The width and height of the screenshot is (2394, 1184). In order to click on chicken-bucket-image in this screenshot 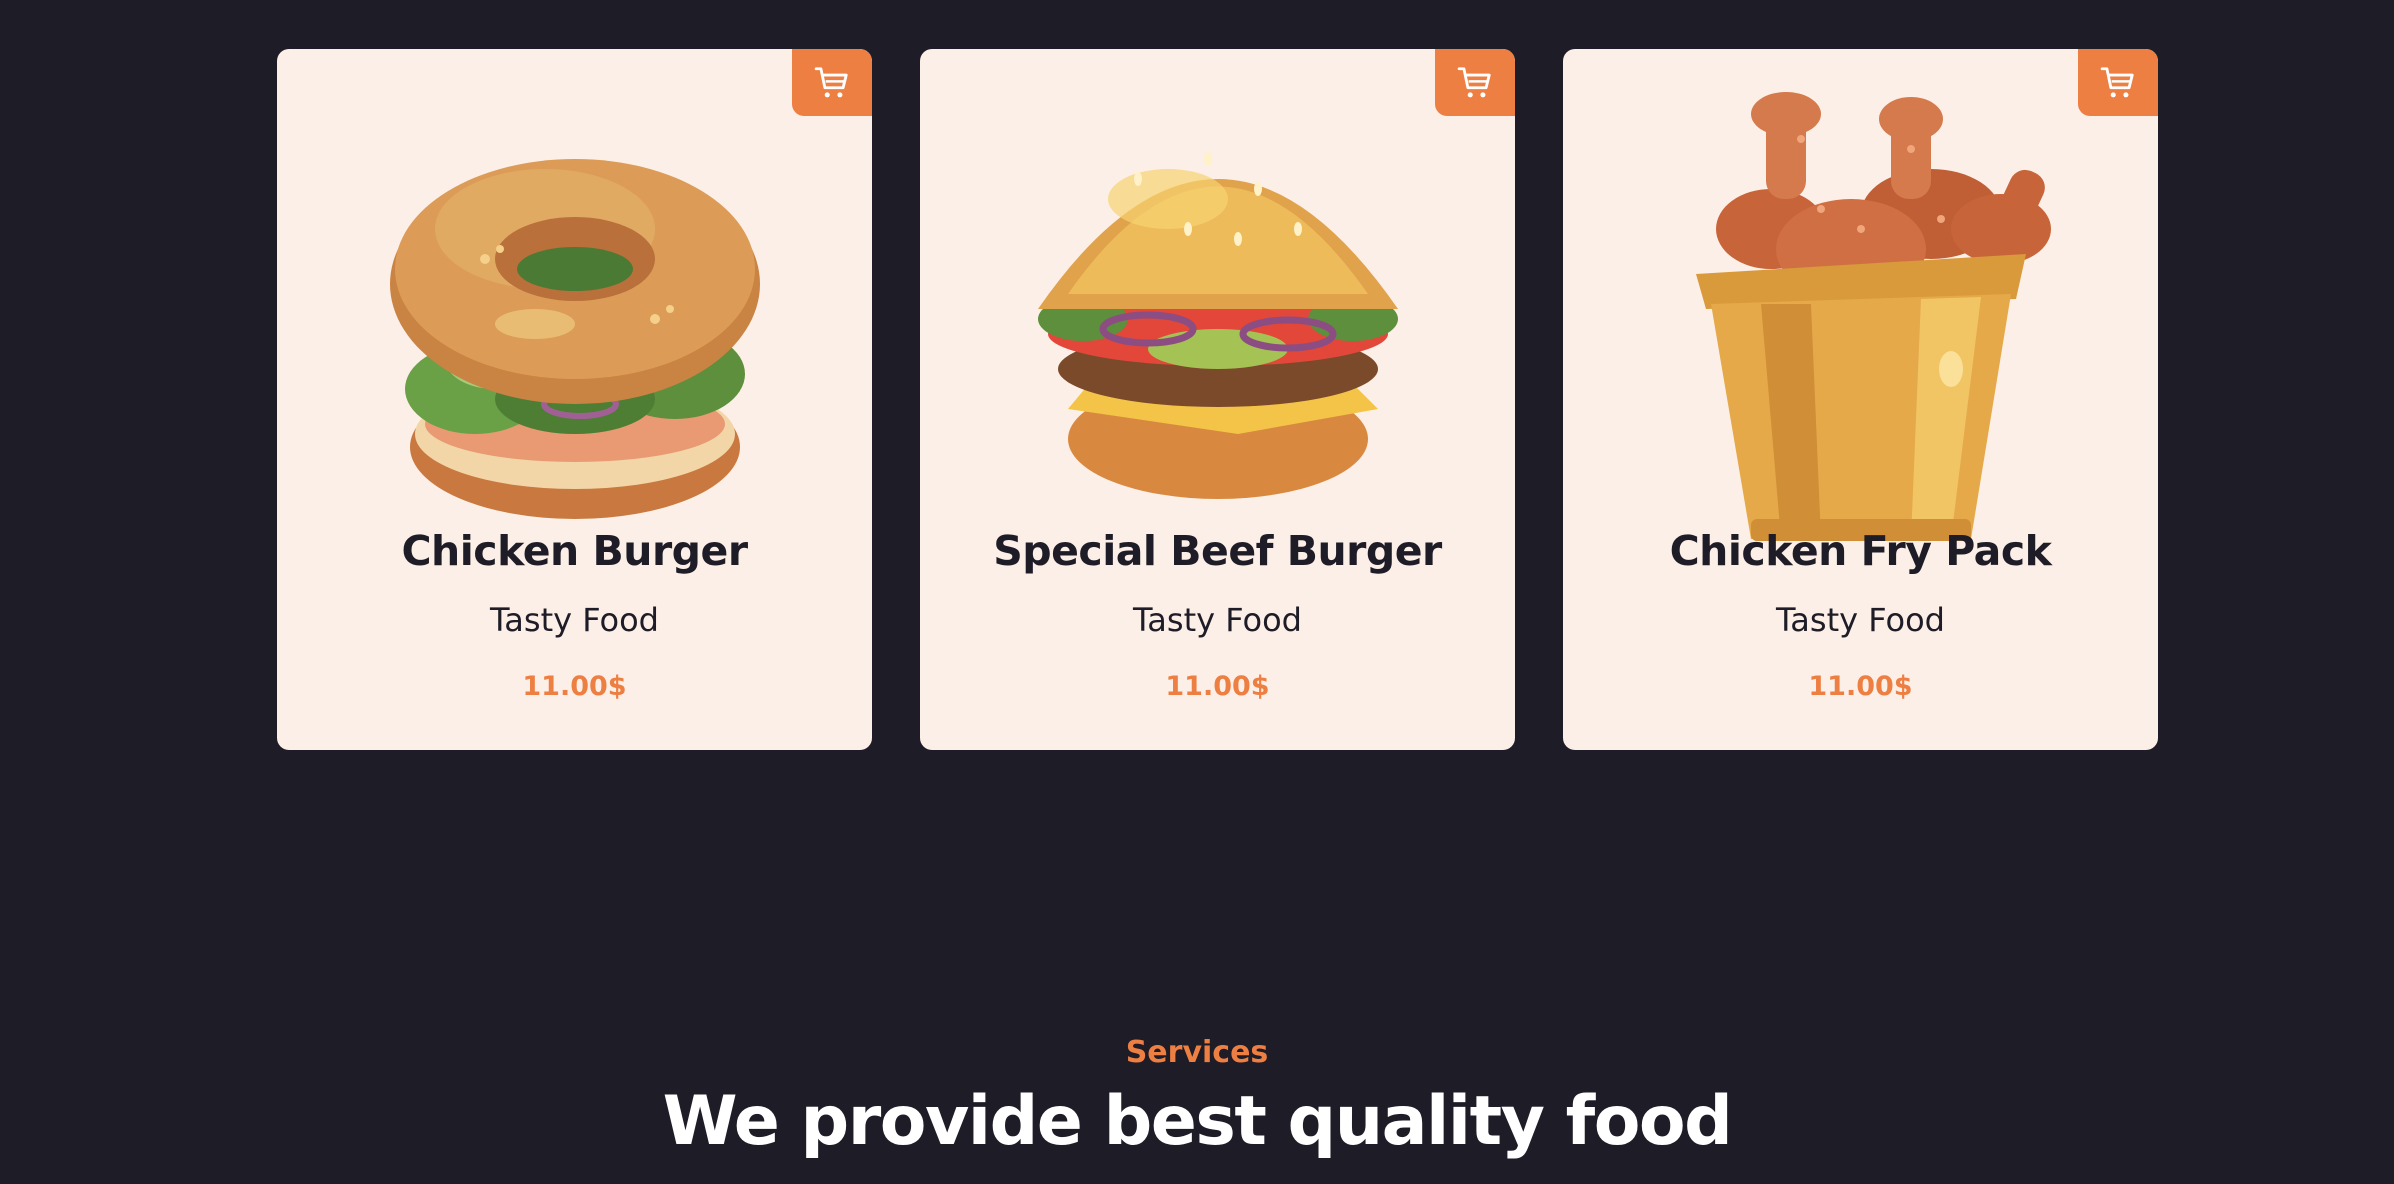, I will do `click(1861, 314)`.